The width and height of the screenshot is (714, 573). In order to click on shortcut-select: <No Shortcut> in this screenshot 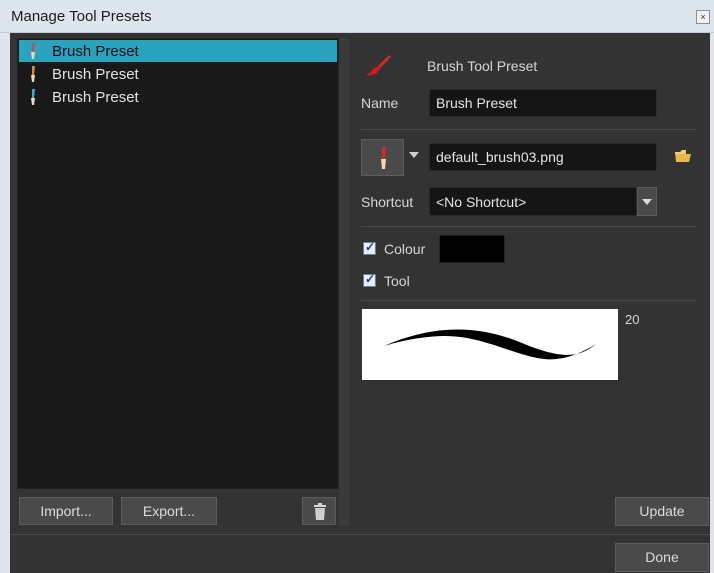, I will do `click(533, 201)`.